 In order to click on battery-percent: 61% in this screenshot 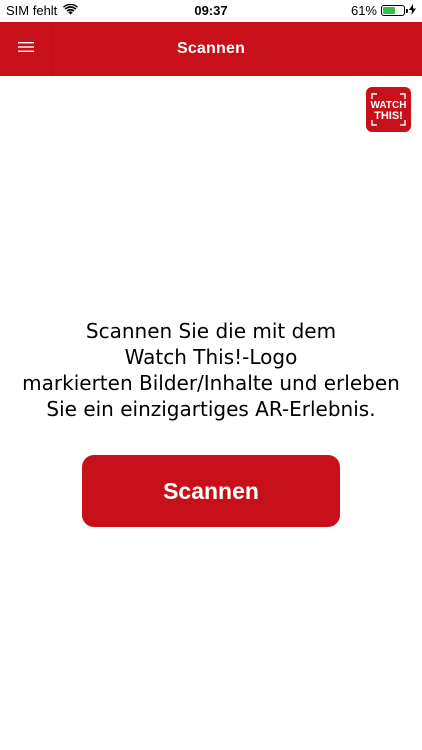, I will do `click(363, 10)`.